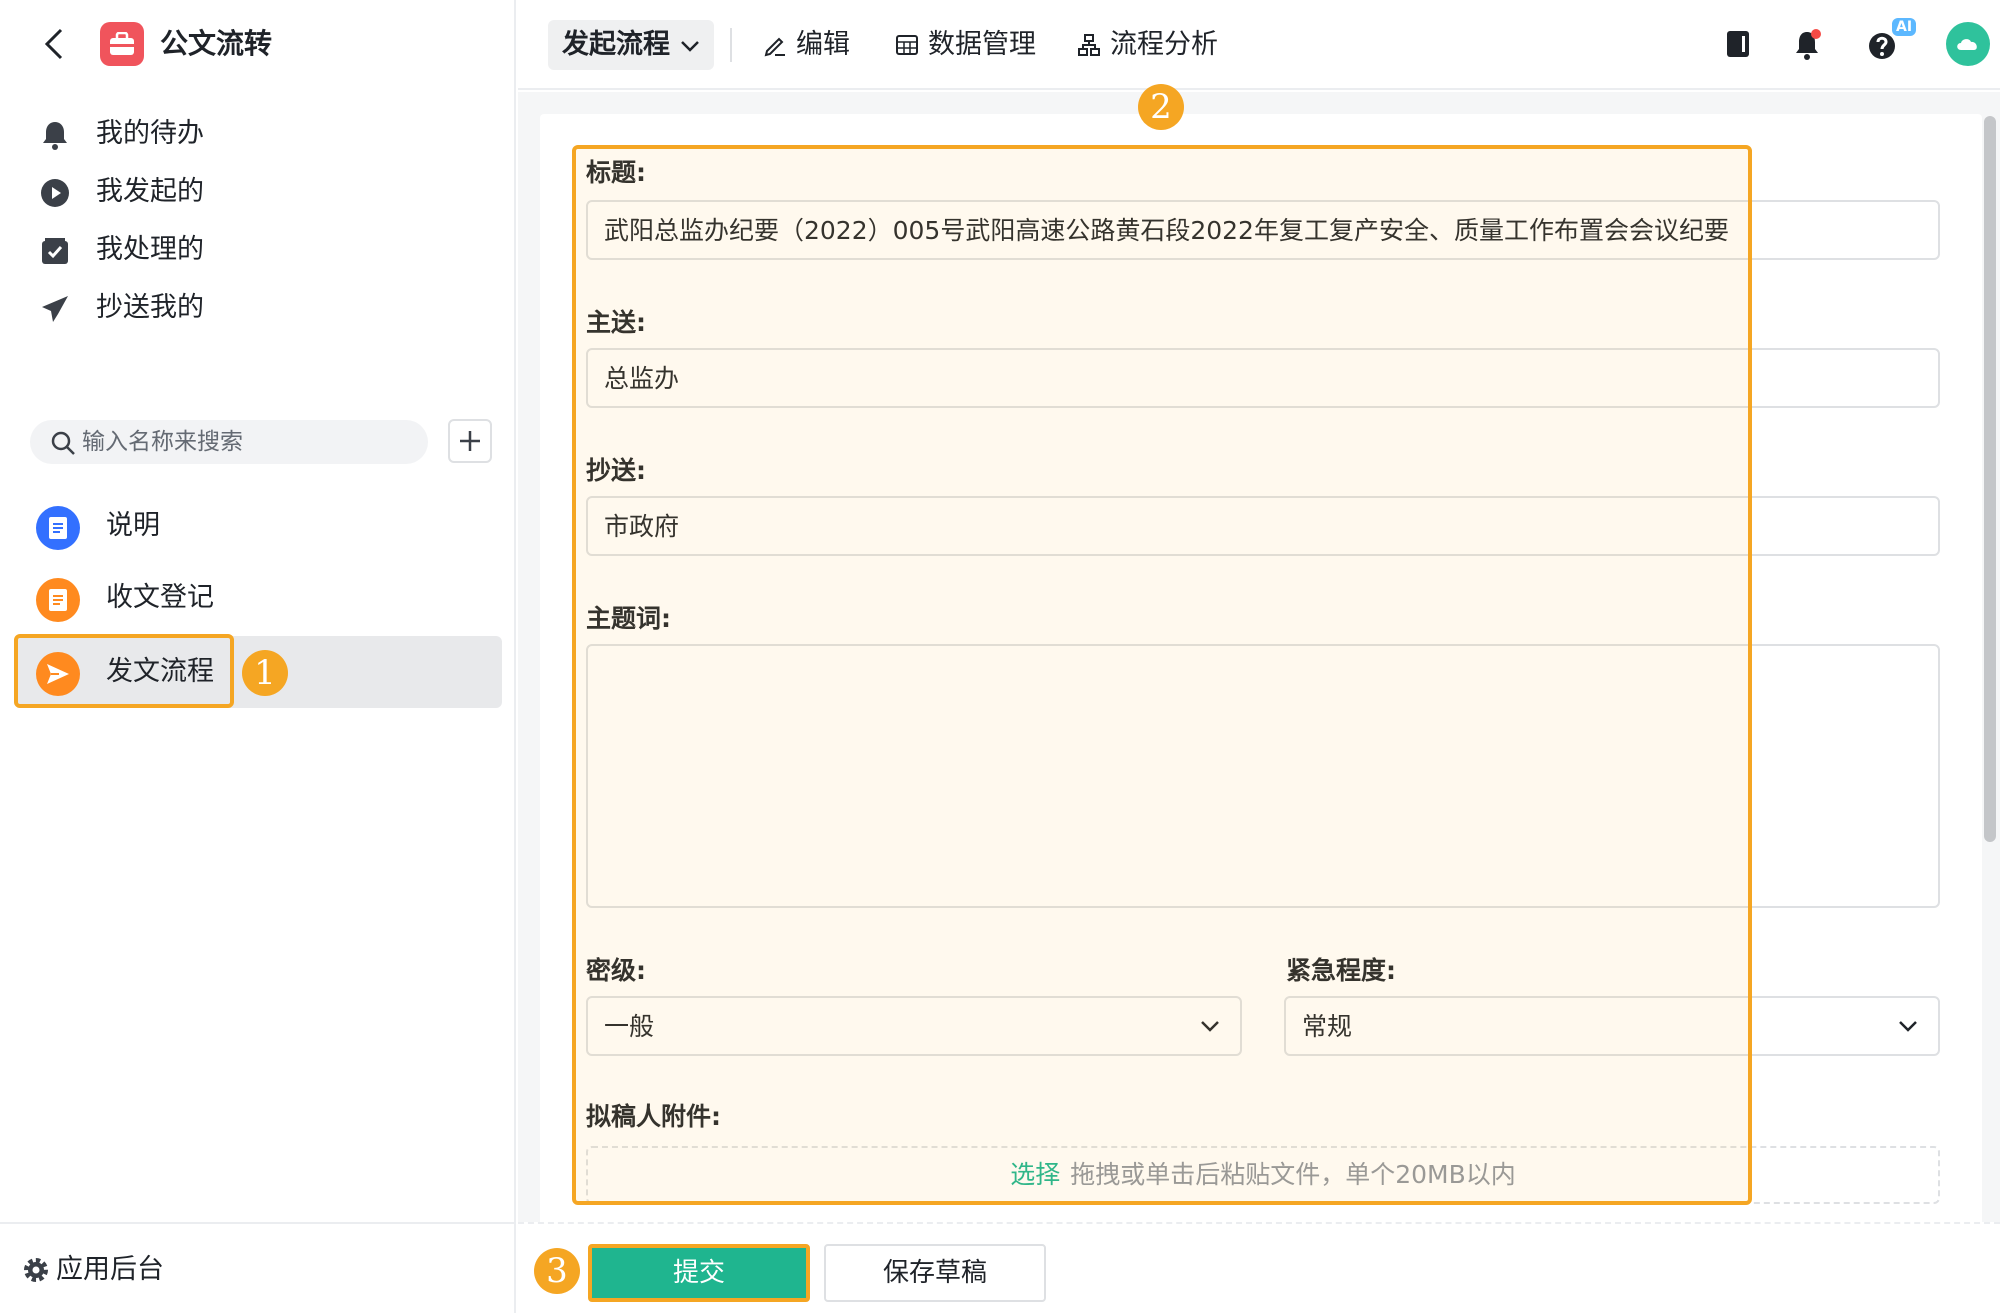 The image size is (2000, 1313). What do you see at coordinates (1327, 1026) in the screenshot?
I see `urgency-value: 常规` at bounding box center [1327, 1026].